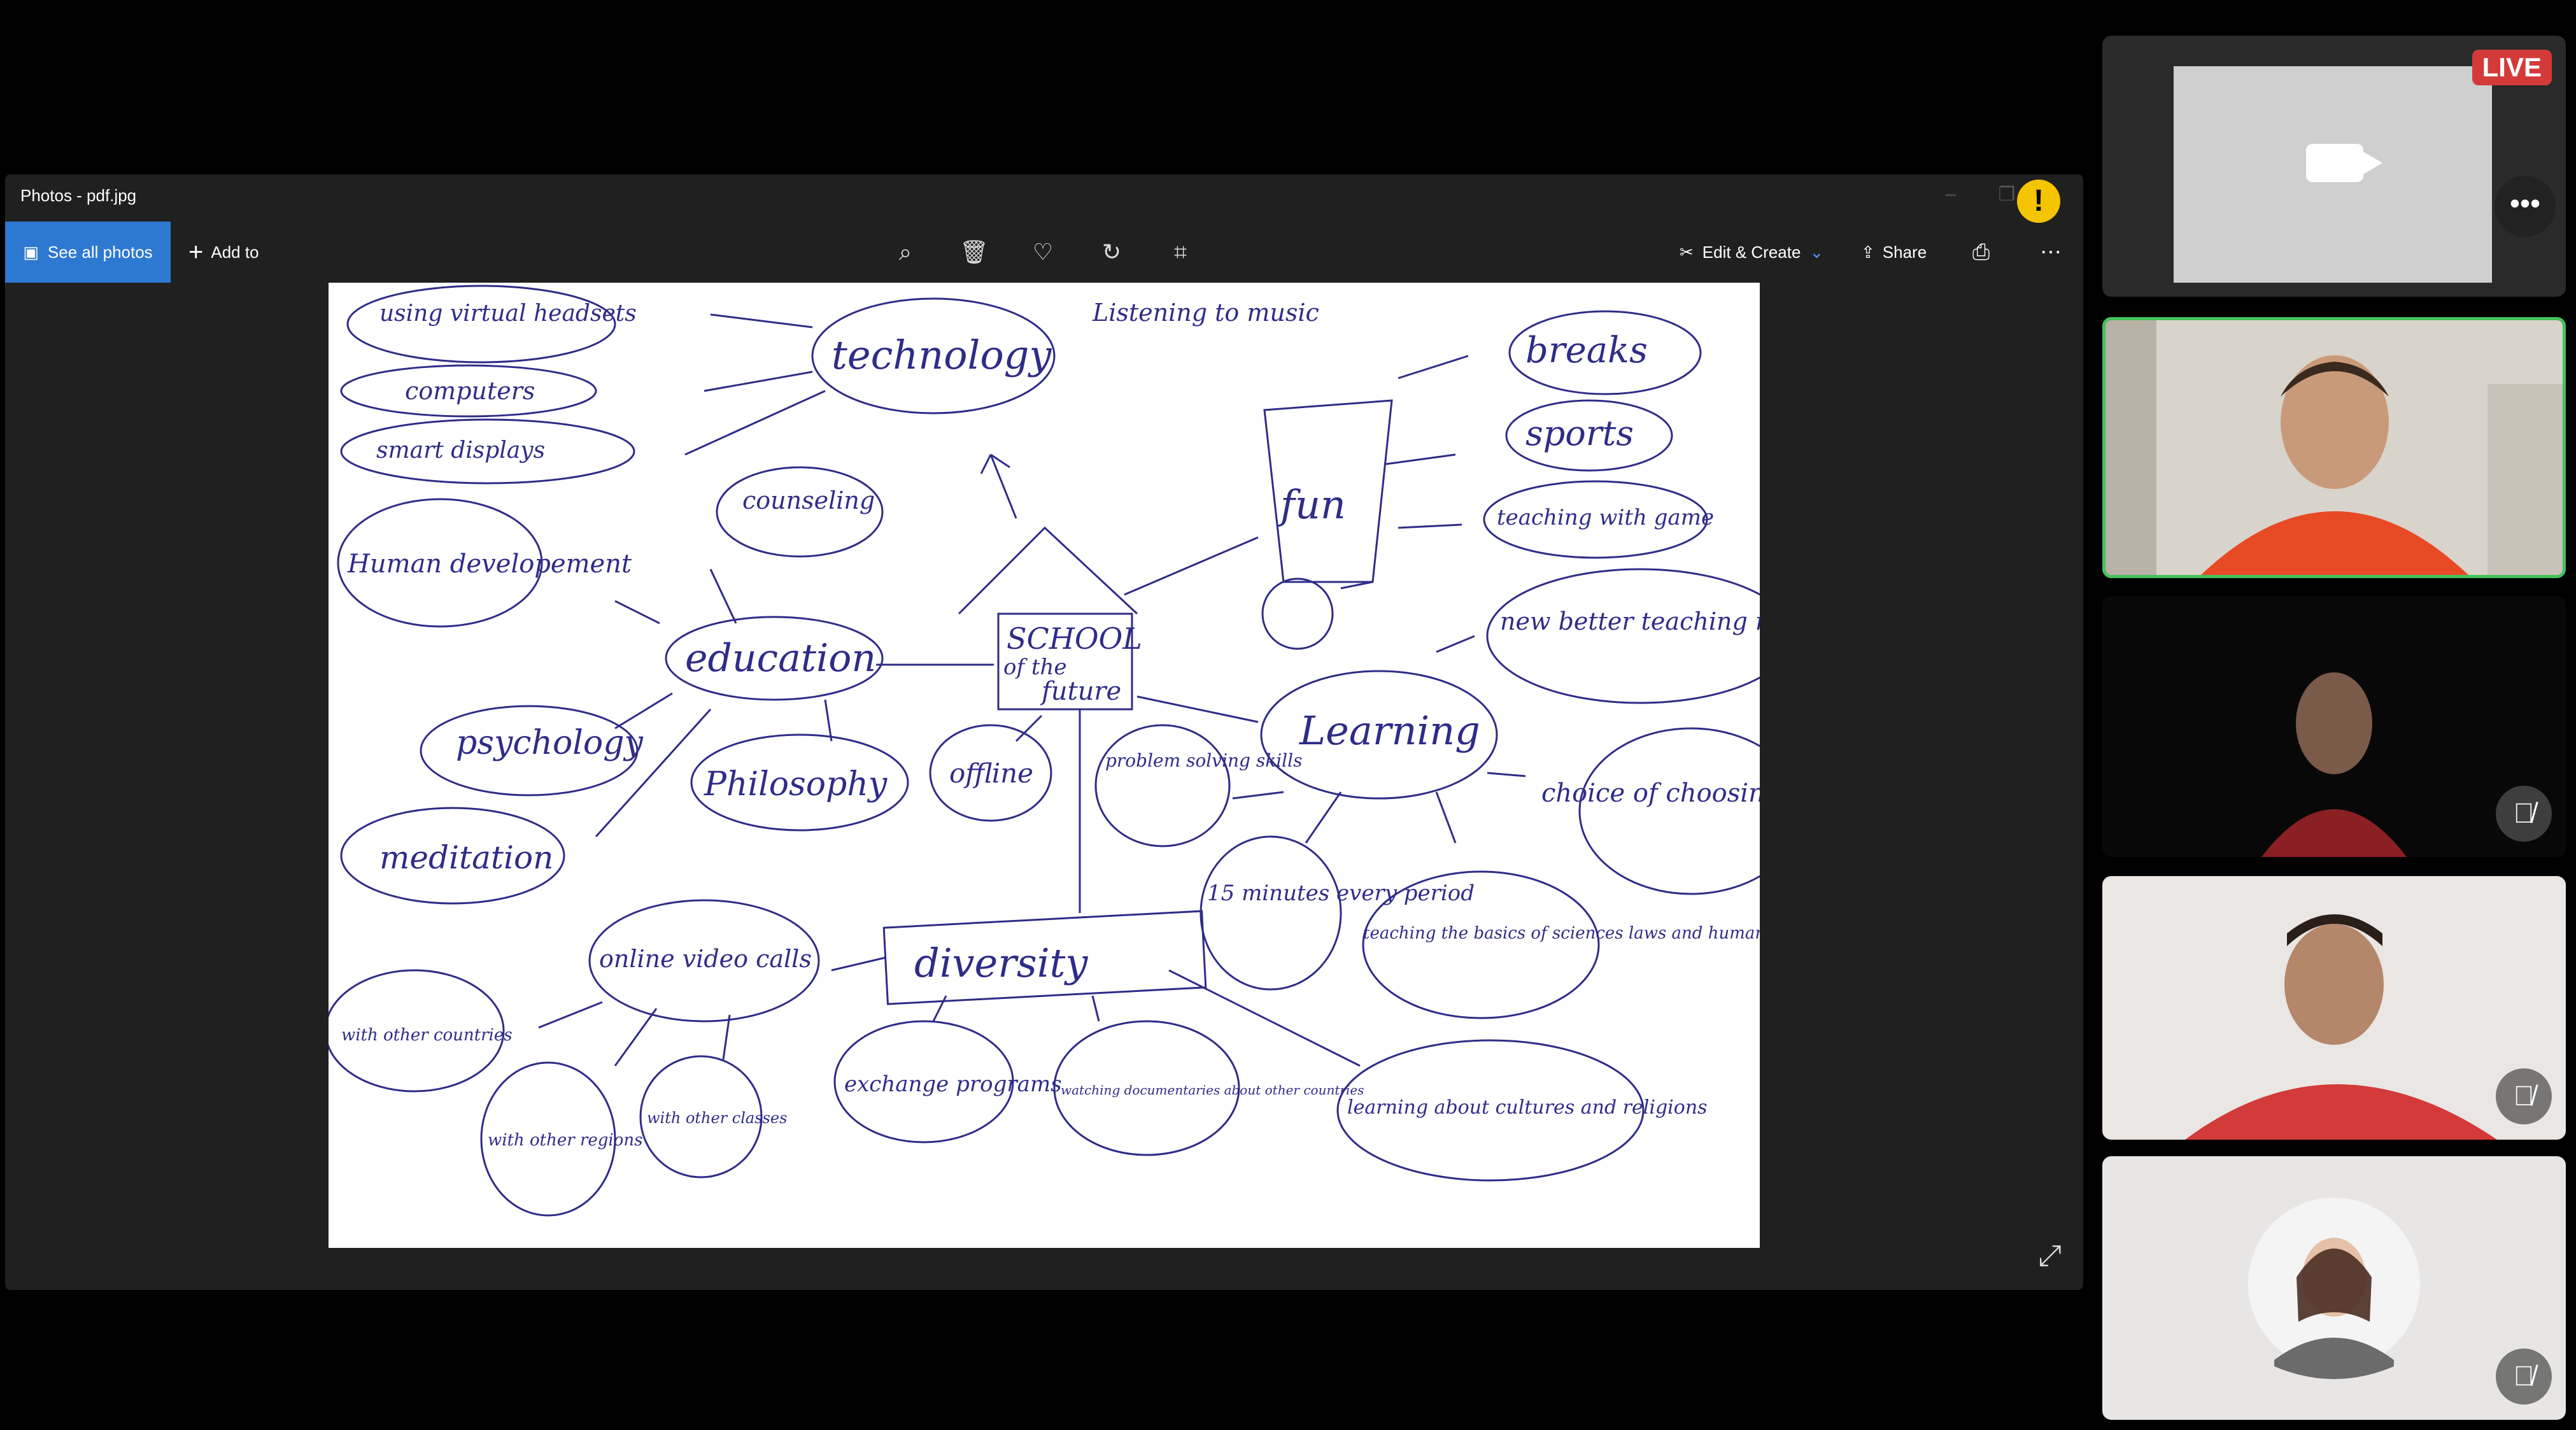 Image resolution: width=2576 pixels, height=1430 pixels. What do you see at coordinates (953, 1084) in the screenshot?
I see `node-exchange-programs: exchange programs` at bounding box center [953, 1084].